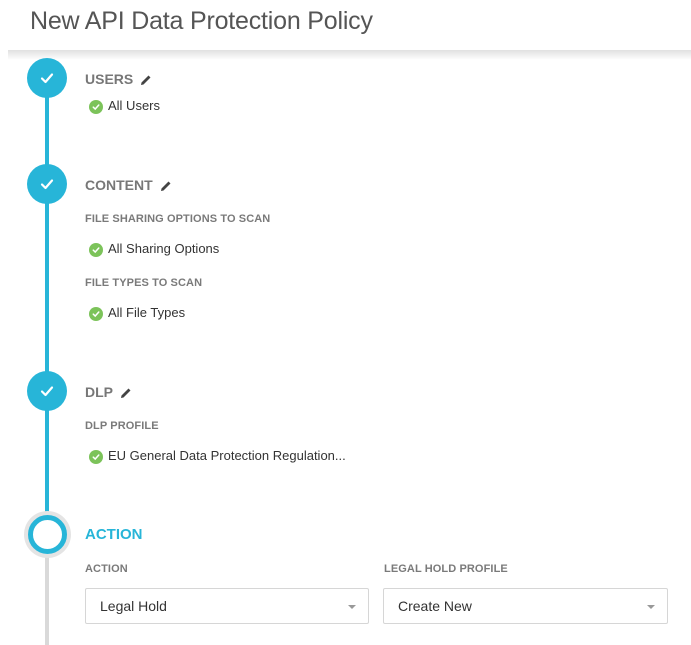 Image resolution: width=691 pixels, height=645 pixels. Describe the element at coordinates (446, 569) in the screenshot. I see `legal-hold-profile-label: LEGAL HOLD PROFILE` at that location.